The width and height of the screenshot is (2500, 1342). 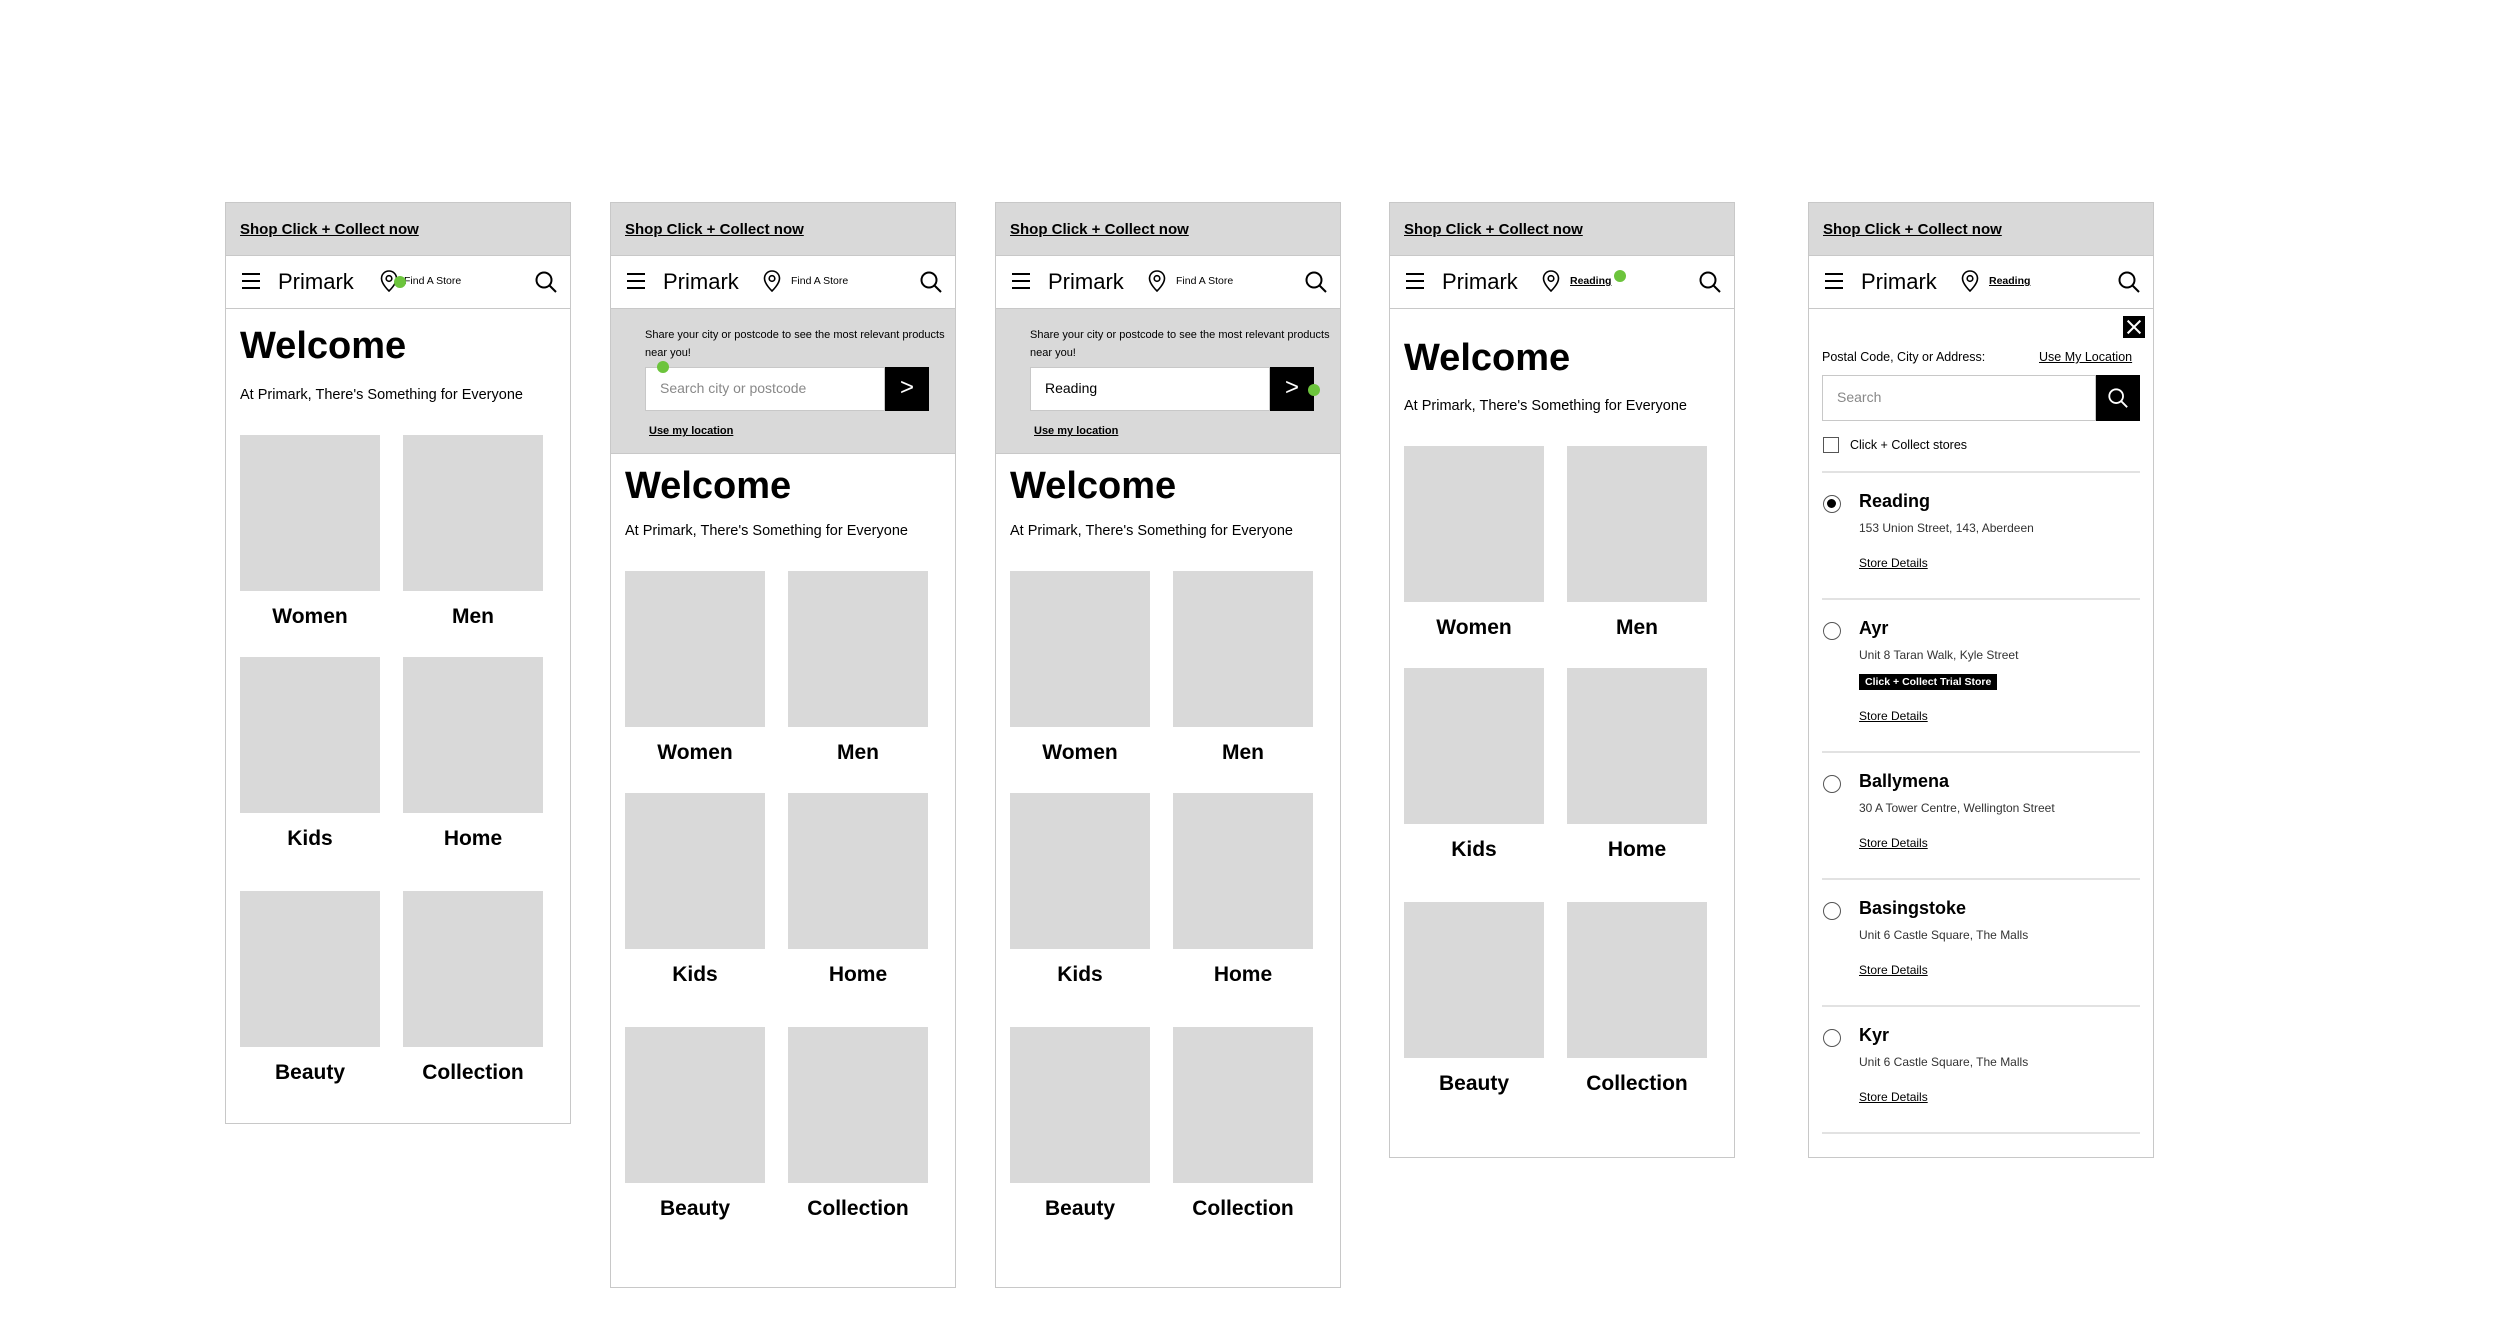 I want to click on city-postcode-input: Reading, so click(x=1150, y=389).